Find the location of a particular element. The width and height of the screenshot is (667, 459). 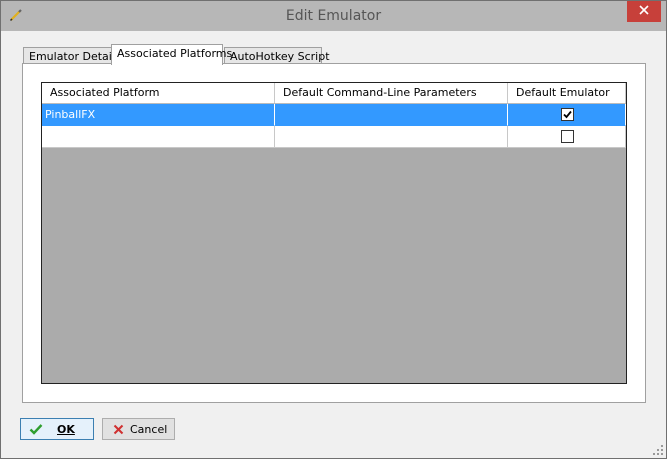

table-row is located at coordinates (334, 137).